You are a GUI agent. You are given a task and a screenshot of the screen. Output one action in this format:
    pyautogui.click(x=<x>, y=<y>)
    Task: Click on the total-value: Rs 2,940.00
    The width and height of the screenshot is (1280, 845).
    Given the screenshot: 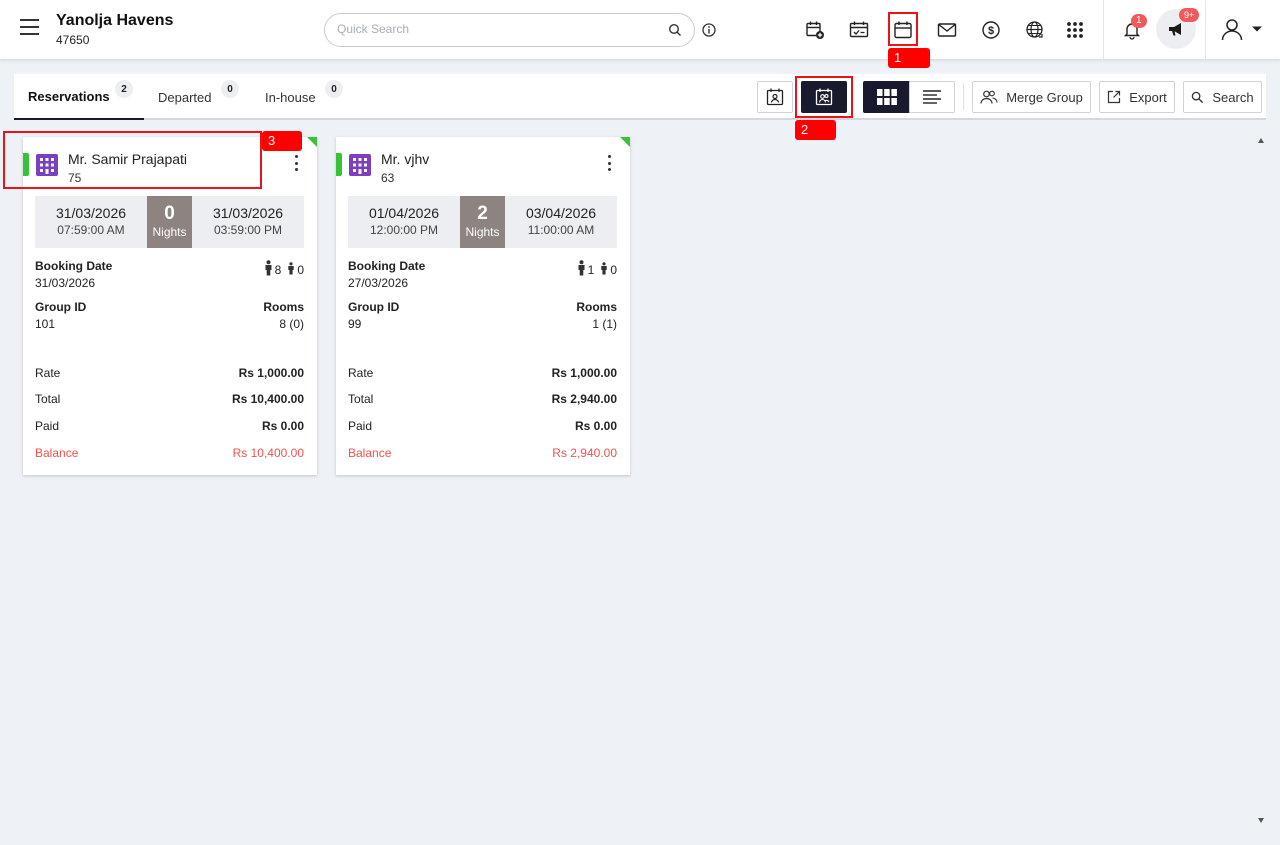 What is the action you would take?
    pyautogui.click(x=584, y=399)
    